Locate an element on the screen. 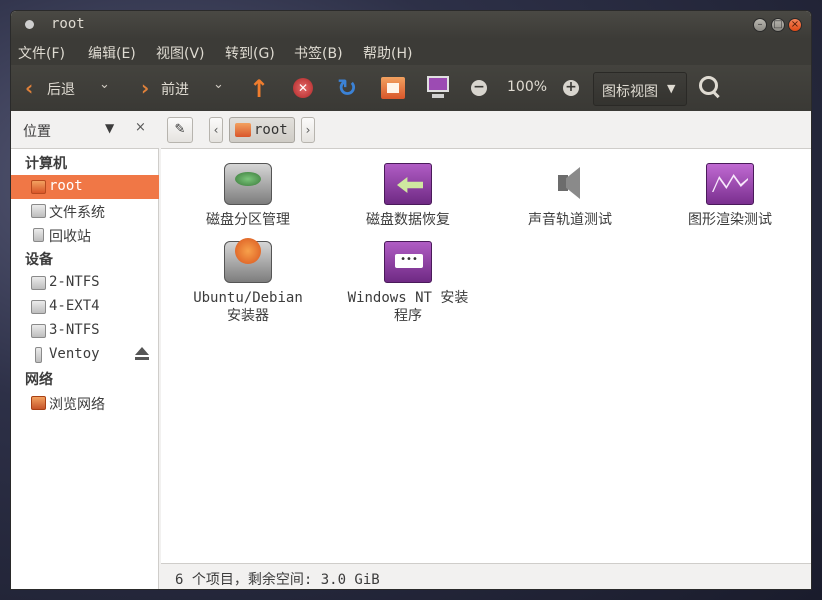 Image resolution: width=822 pixels, height=600 pixels. sidebar-section-devices: 设备 is located at coordinates (39, 260).